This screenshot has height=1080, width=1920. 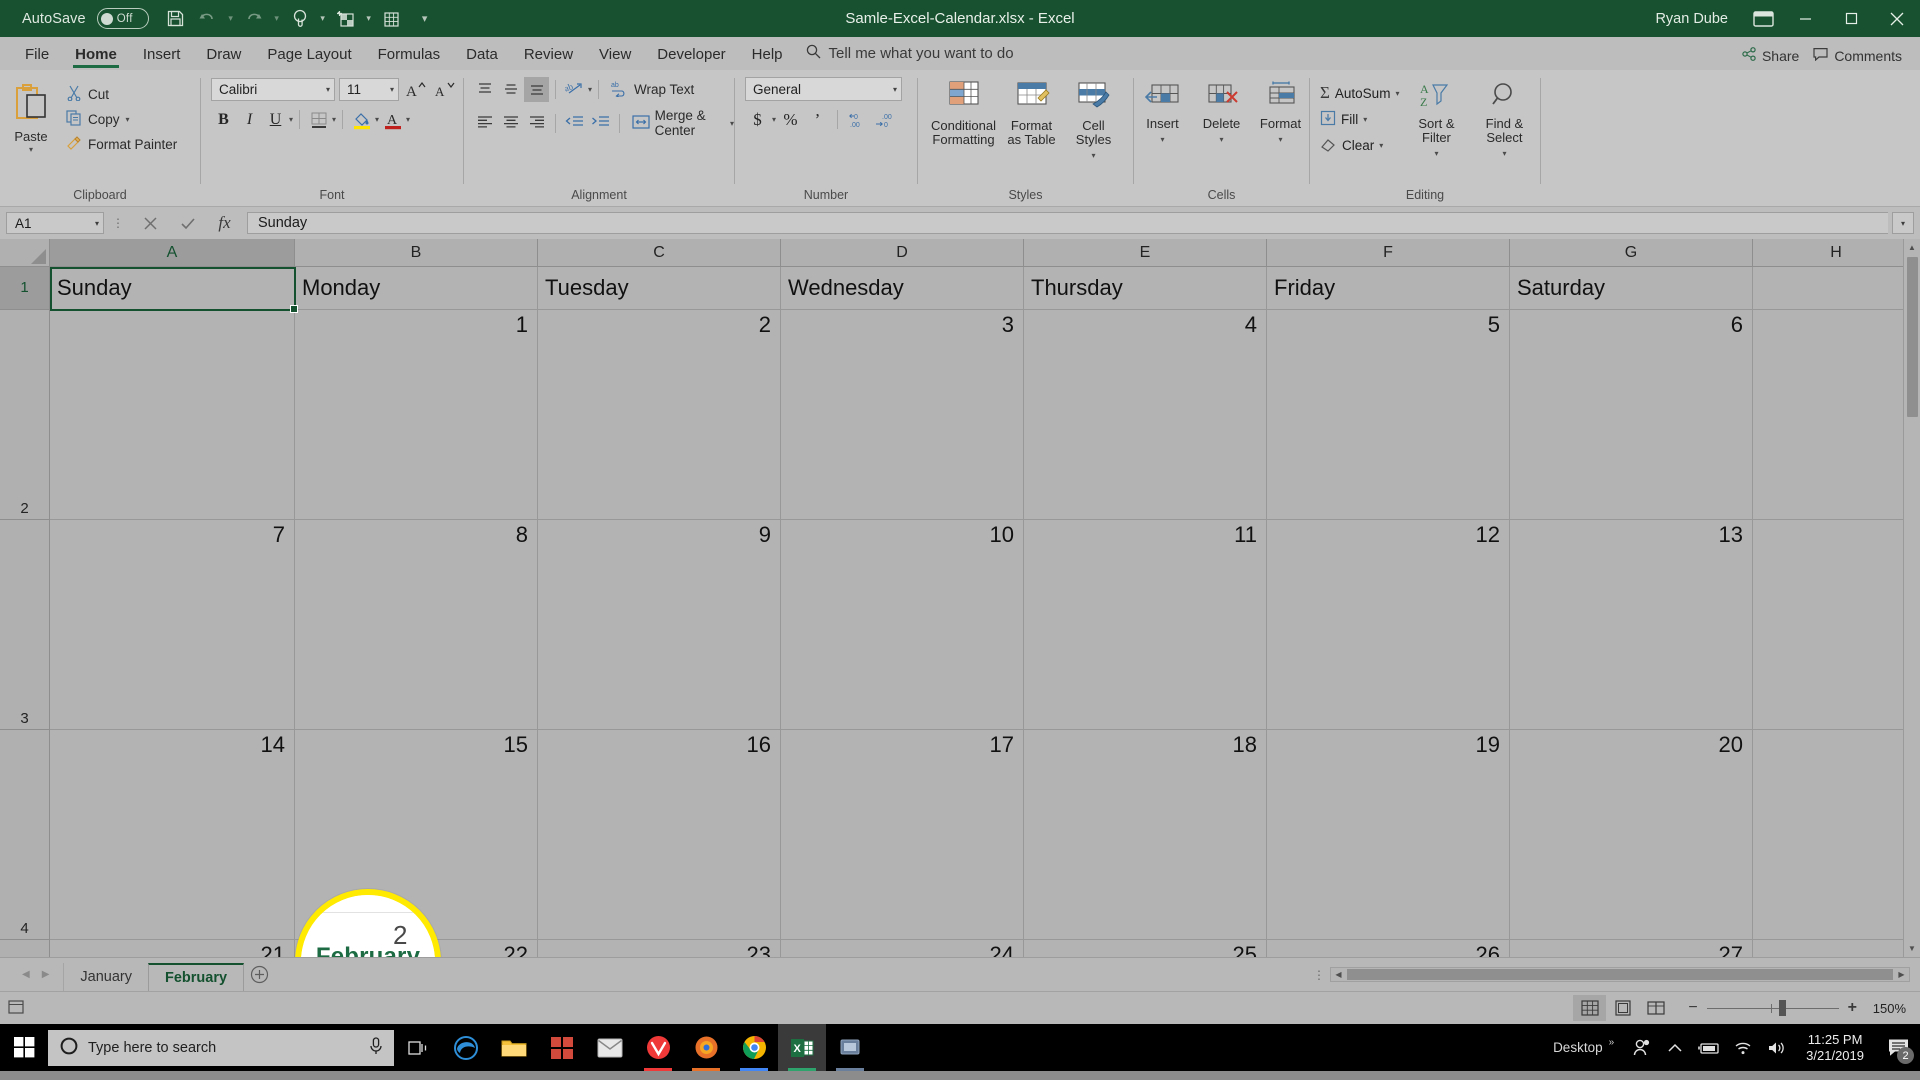 What do you see at coordinates (318, 119) in the screenshot?
I see `borders-icon` at bounding box center [318, 119].